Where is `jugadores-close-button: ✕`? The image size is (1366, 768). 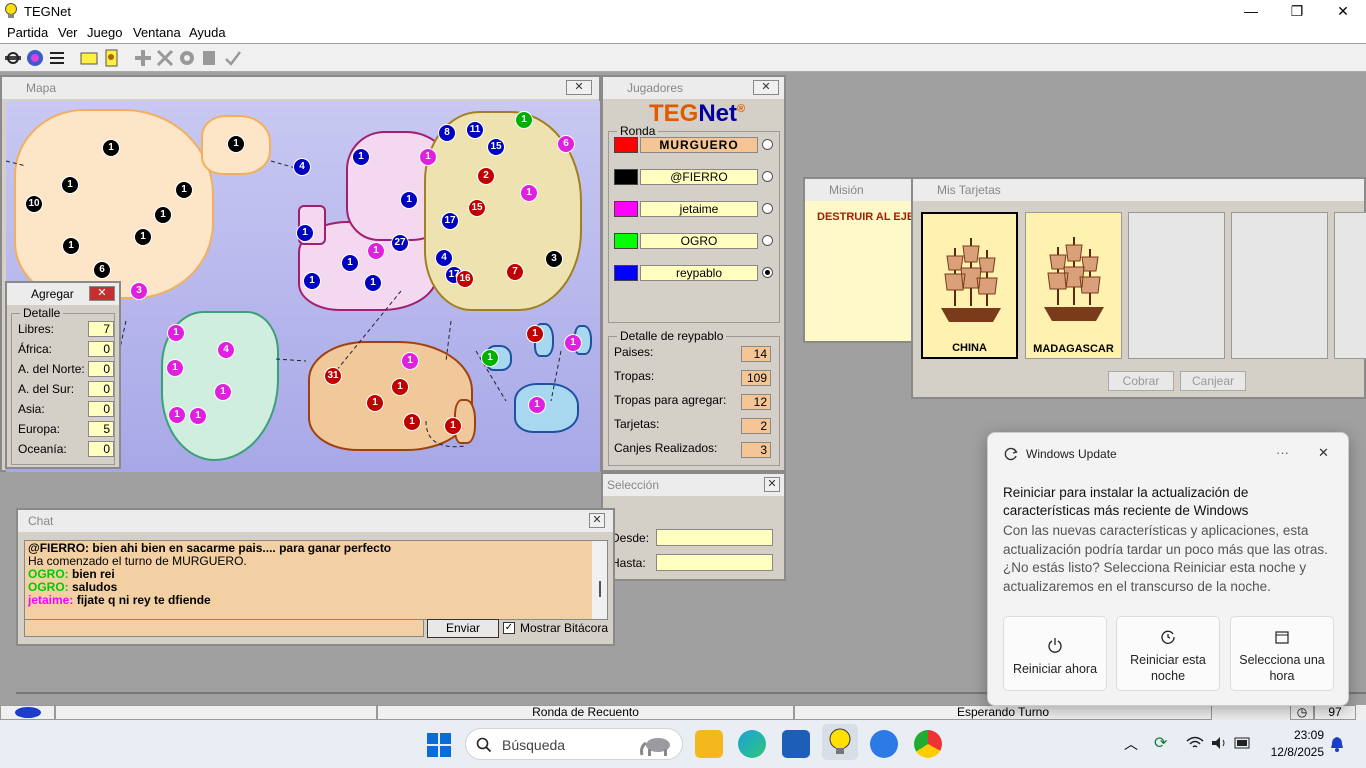
jugadores-close-button: ✕ is located at coordinates (766, 87).